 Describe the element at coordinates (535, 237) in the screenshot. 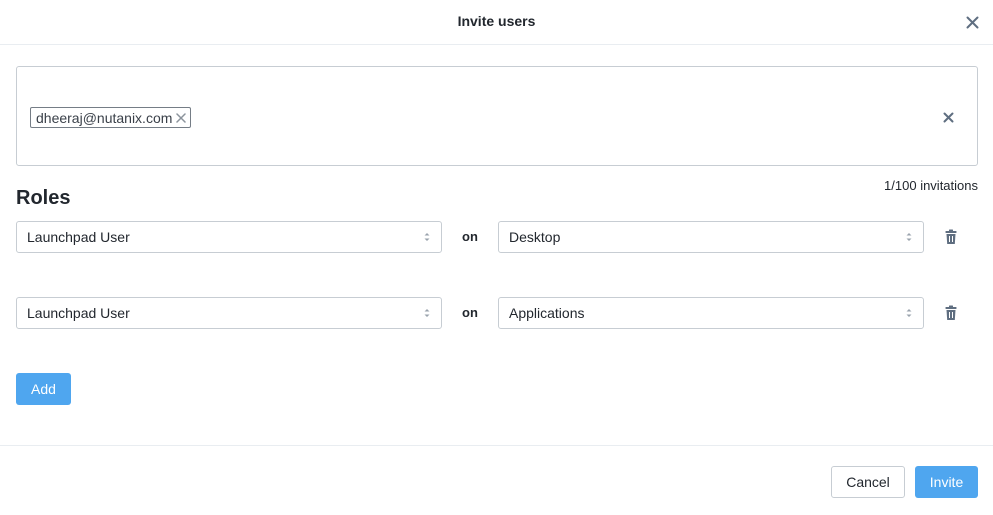

I see `scope-select-value: Desktop` at that location.